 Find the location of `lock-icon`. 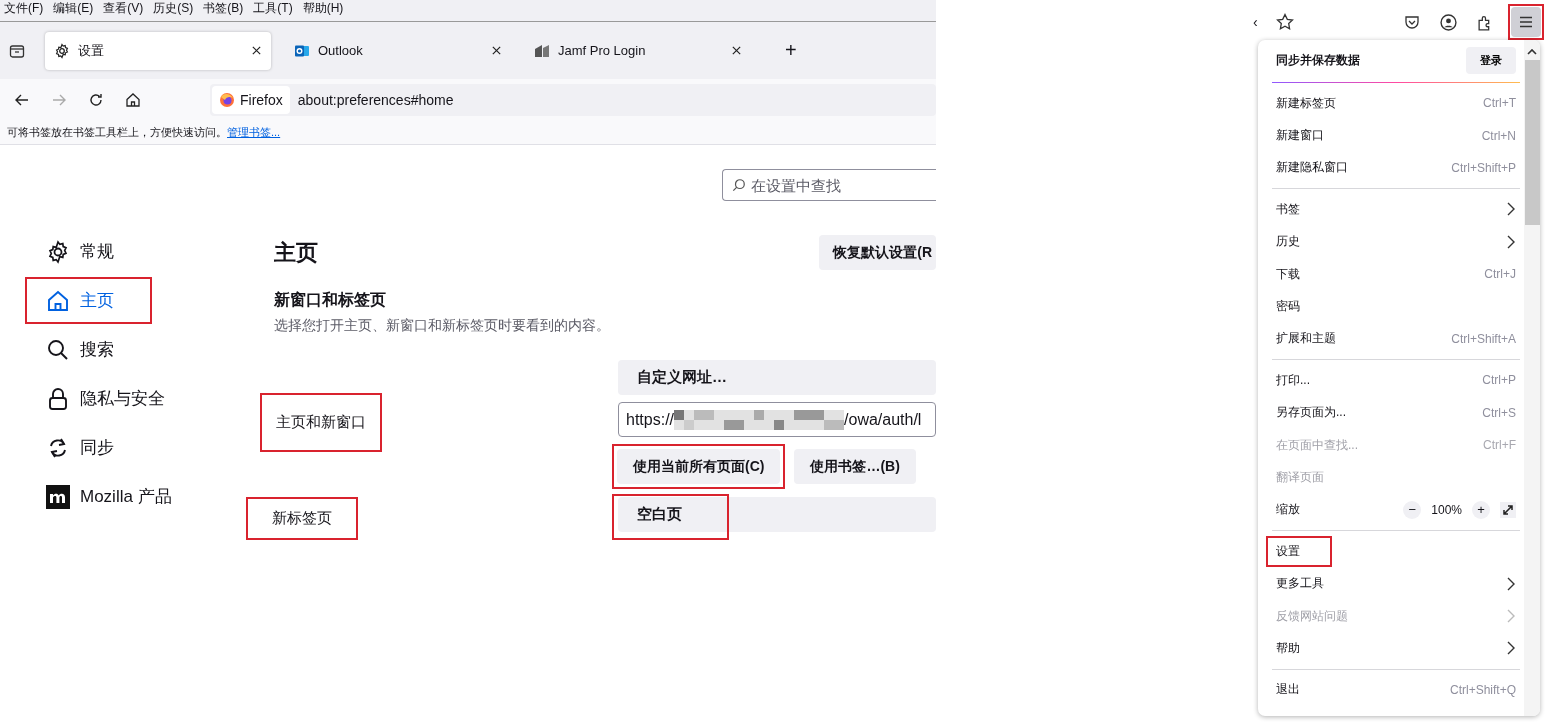

lock-icon is located at coordinates (58, 398).